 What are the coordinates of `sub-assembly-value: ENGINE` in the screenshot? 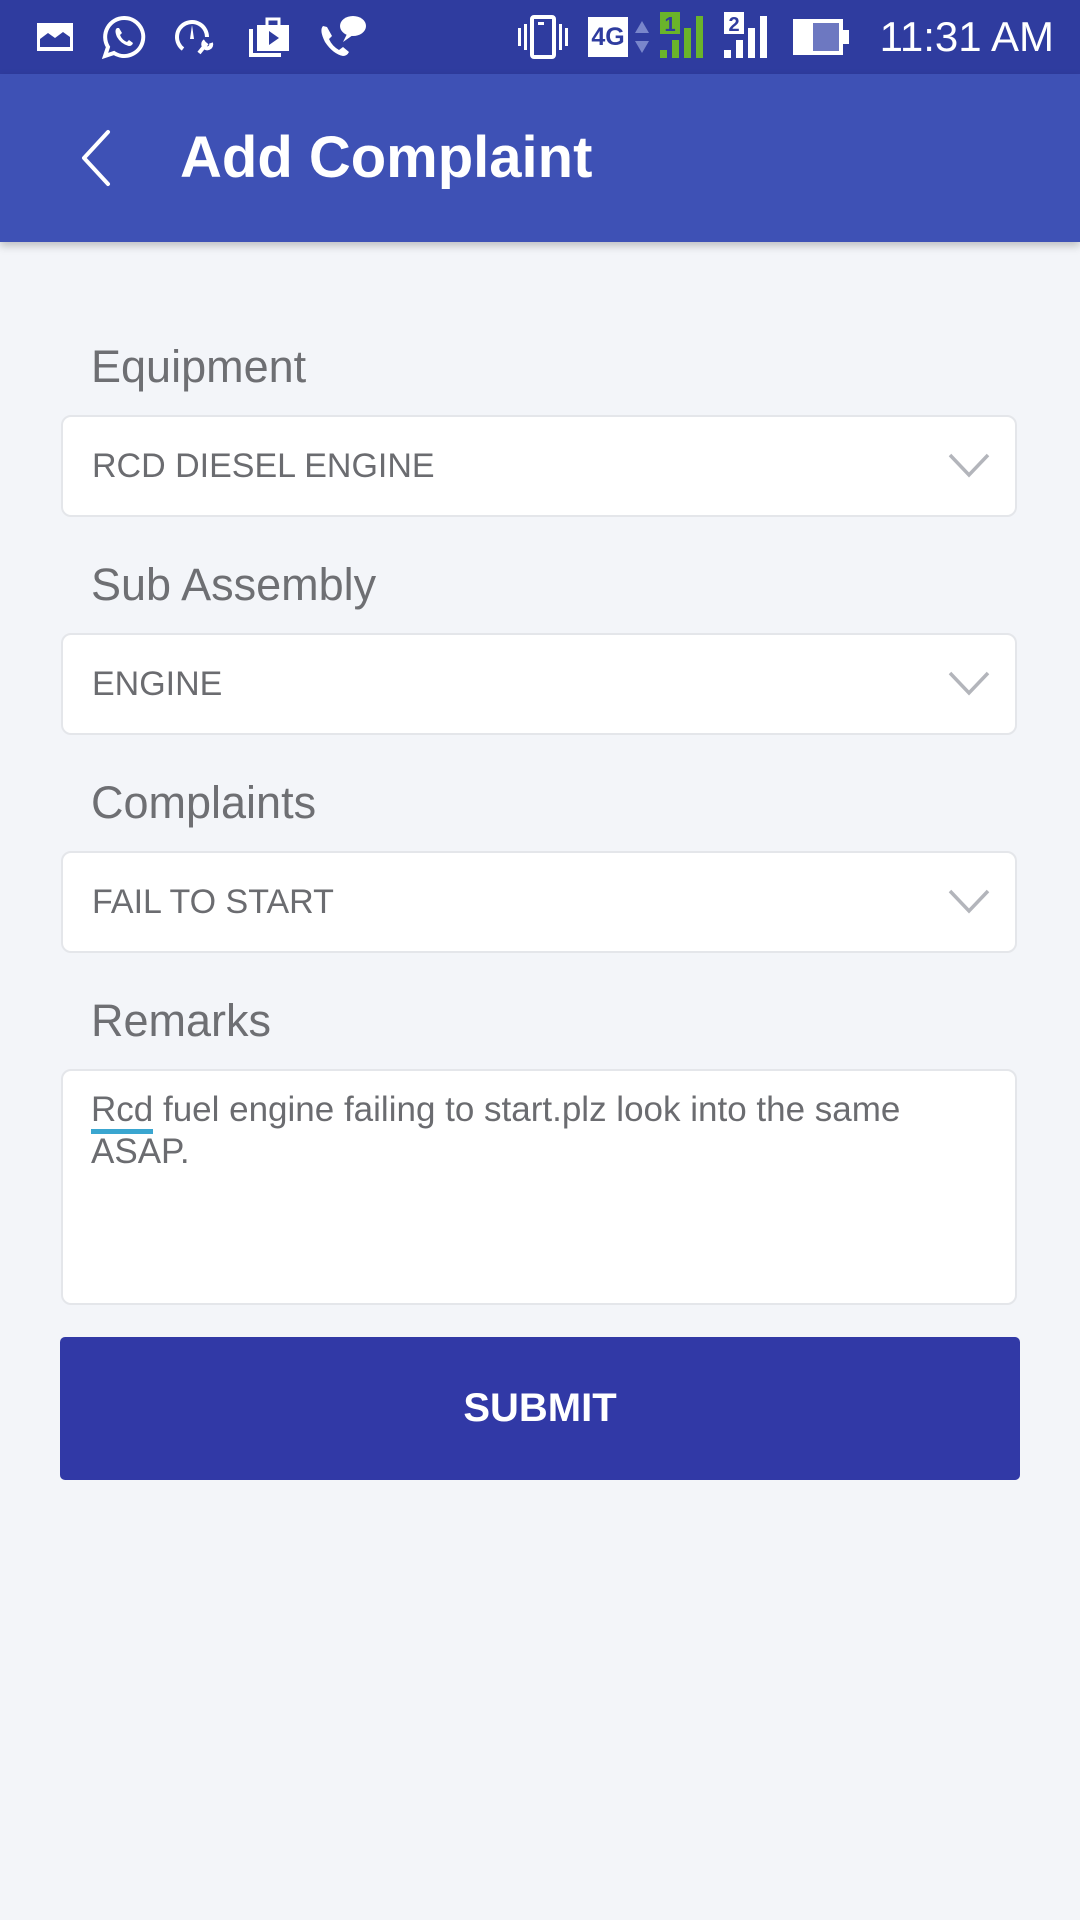 It's located at (157, 684).